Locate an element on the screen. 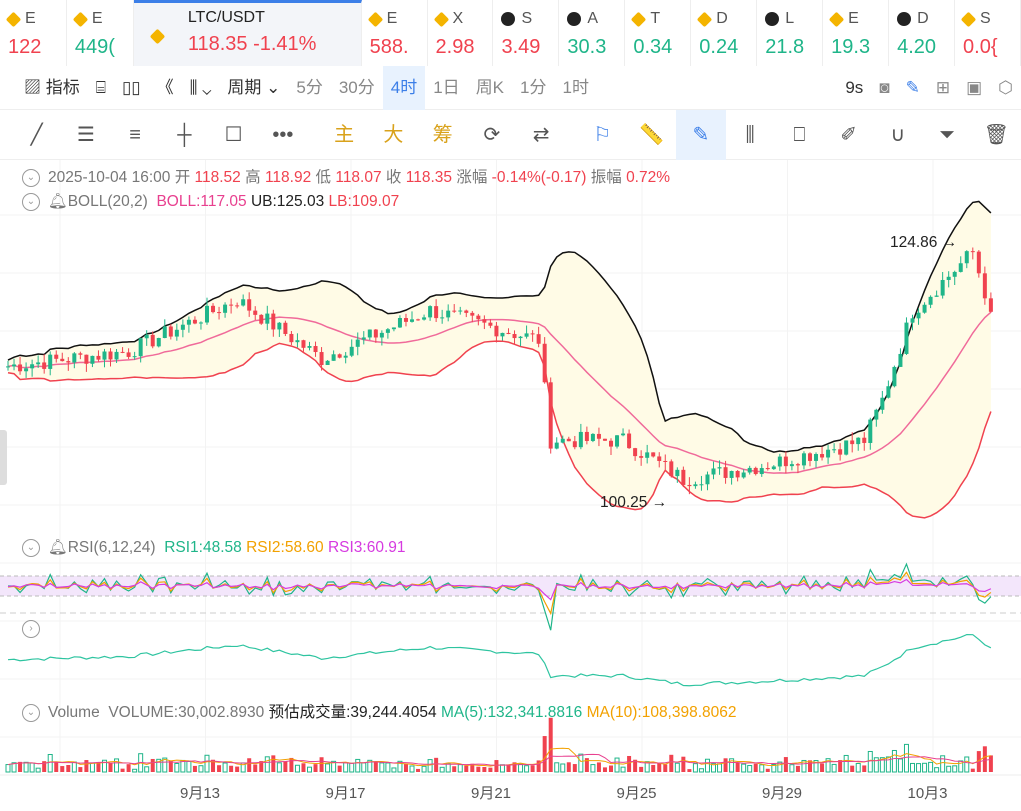 The width and height of the screenshot is (1021, 811). interval-3: 1日 is located at coordinates (446, 88).